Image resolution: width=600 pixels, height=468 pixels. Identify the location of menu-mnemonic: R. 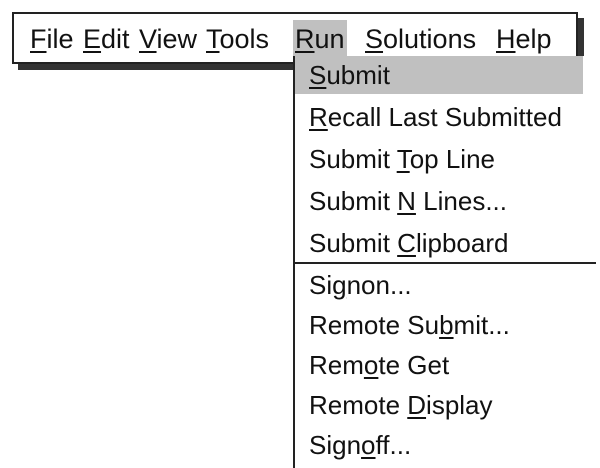
(305, 39).